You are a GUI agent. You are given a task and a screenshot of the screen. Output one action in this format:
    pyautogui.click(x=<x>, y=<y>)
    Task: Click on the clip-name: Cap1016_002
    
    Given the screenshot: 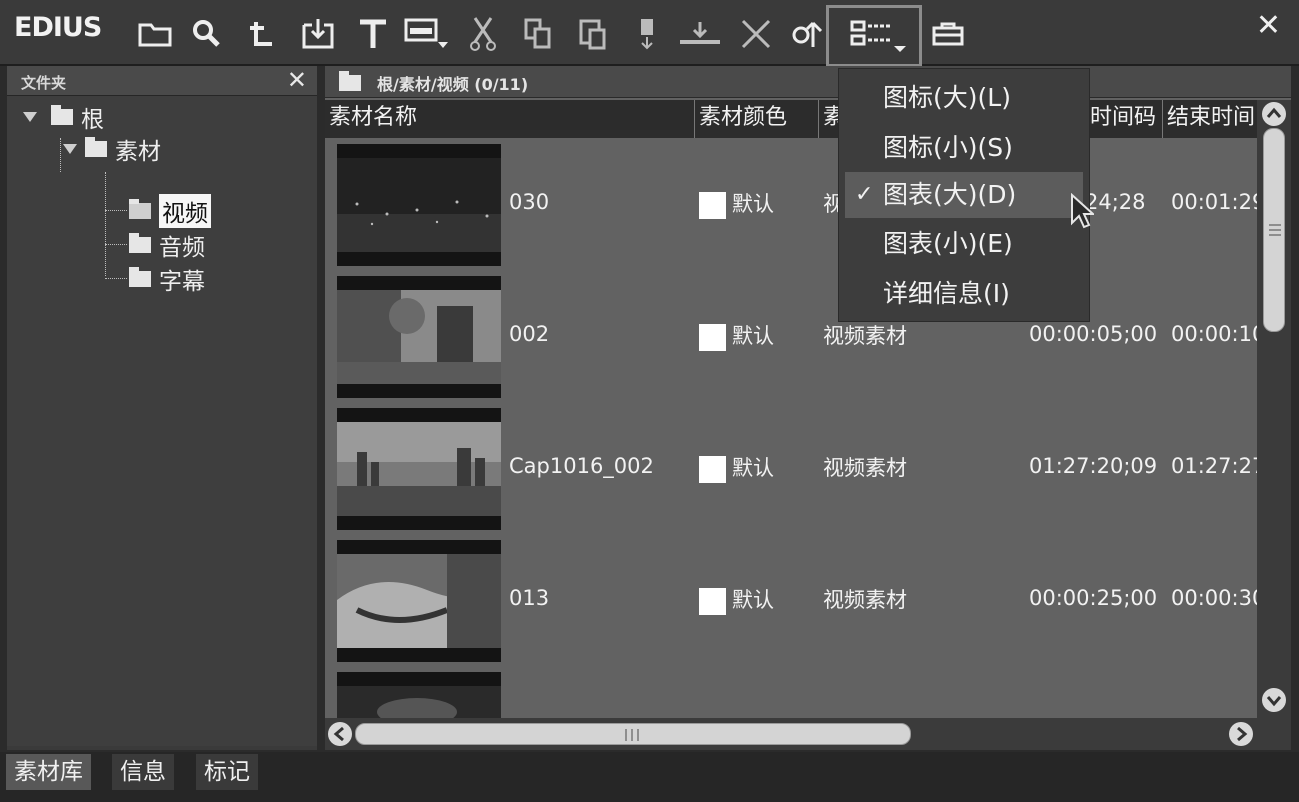 What is the action you would take?
    pyautogui.click(x=581, y=466)
    